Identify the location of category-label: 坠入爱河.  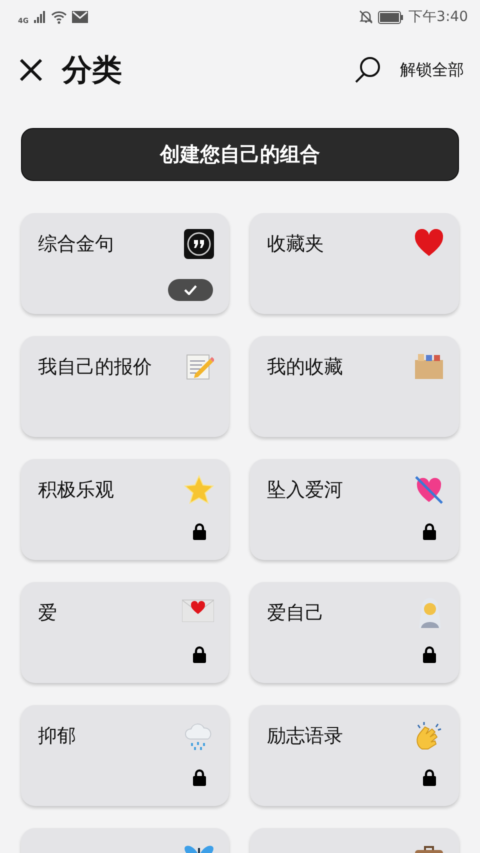
(305, 490).